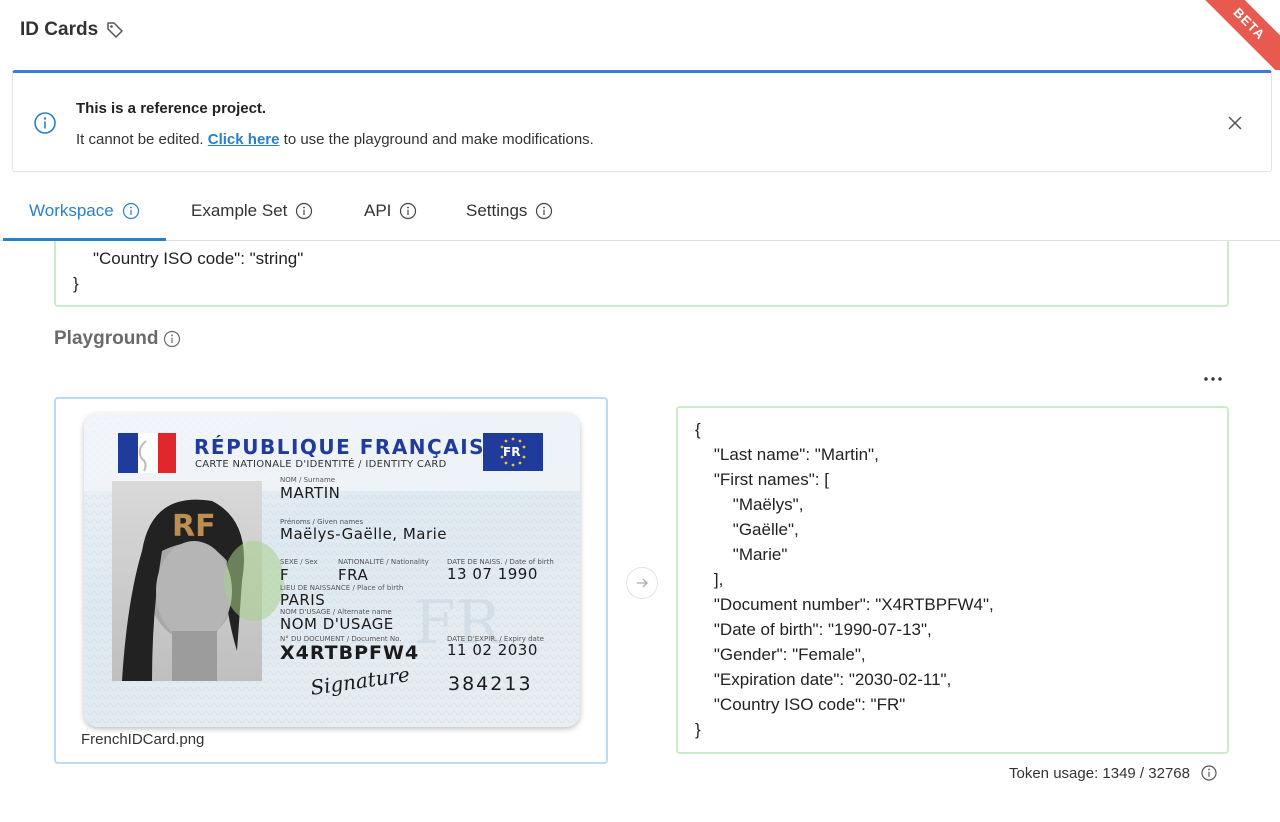 This screenshot has height=822, width=1280. Describe the element at coordinates (106, 338) in the screenshot. I see `playground-title-text: Playground` at that location.